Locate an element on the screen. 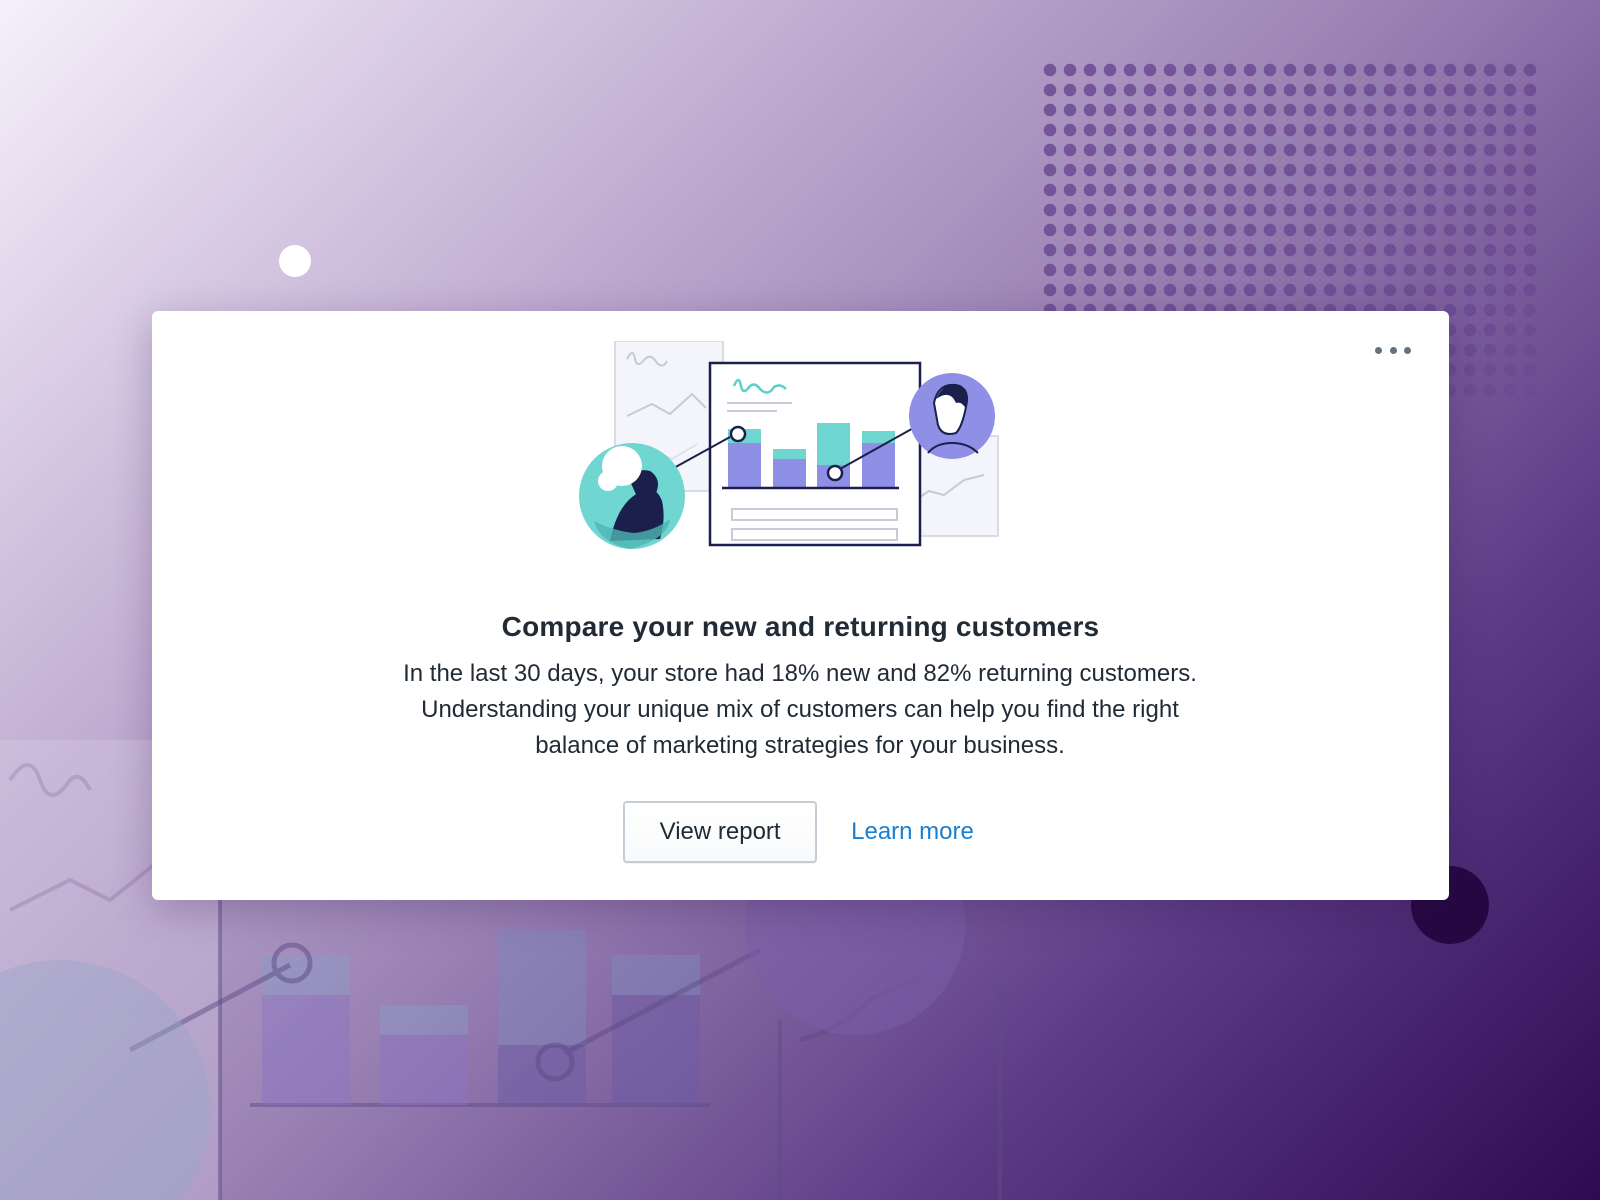 Image resolution: width=1600 pixels, height=1200 pixels. more-options-button is located at coordinates (1393, 350).